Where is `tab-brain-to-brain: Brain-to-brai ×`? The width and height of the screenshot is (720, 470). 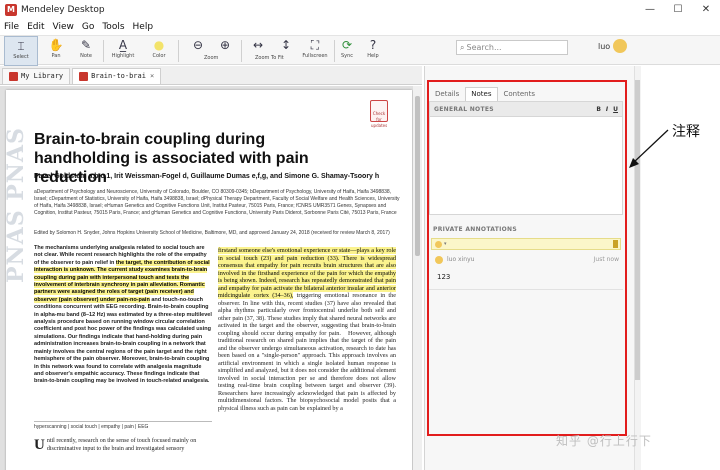
tab-brain-to-brain: Brain-to-brai × is located at coordinates (117, 76).